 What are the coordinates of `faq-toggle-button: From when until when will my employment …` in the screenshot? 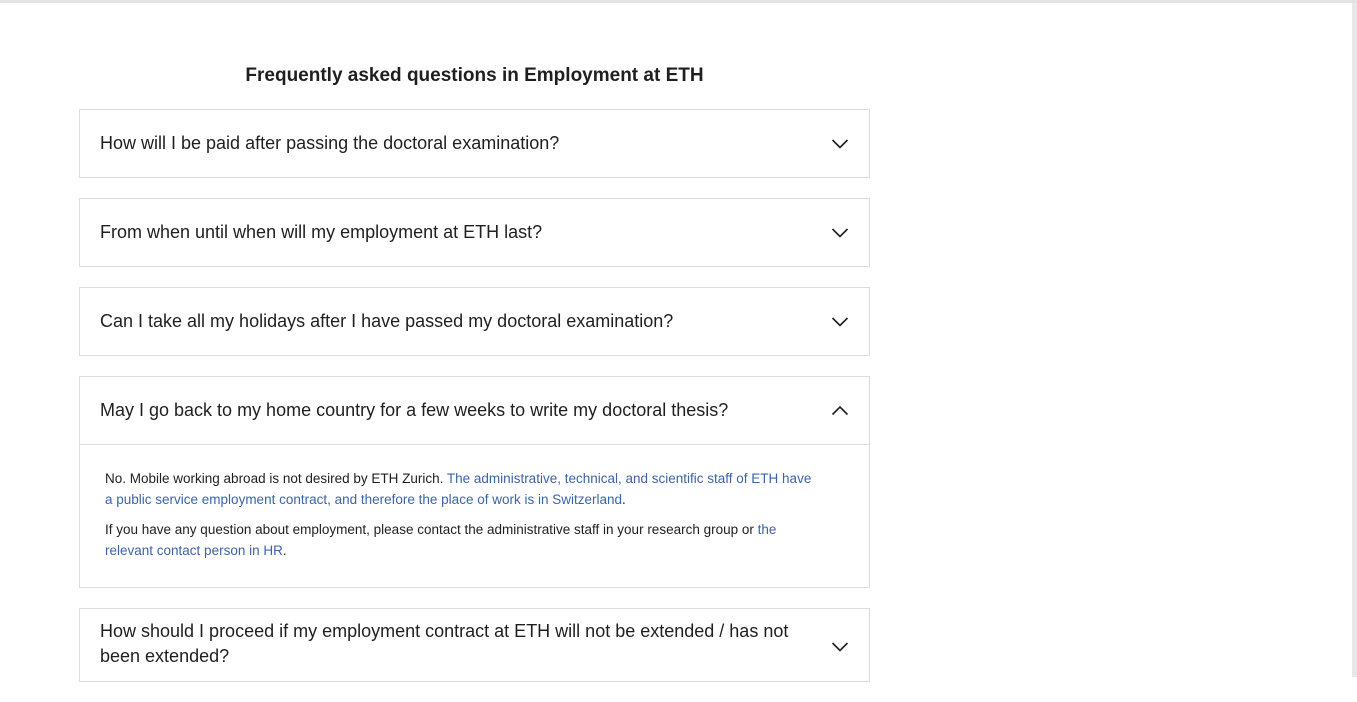 It's located at (474, 232).